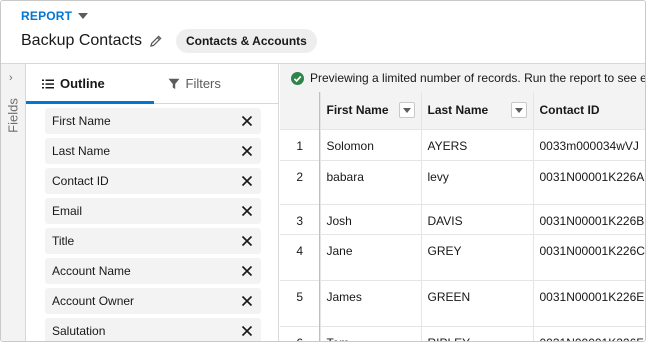 The height and width of the screenshot is (342, 646). What do you see at coordinates (477, 145) in the screenshot?
I see `cell-last-name: AYERS` at bounding box center [477, 145].